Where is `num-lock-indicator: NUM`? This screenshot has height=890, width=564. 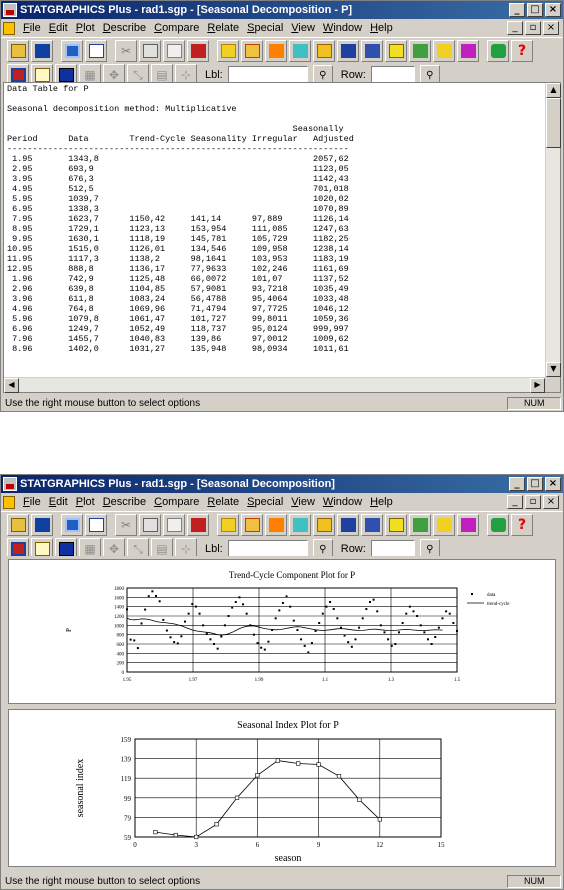 num-lock-indicator: NUM is located at coordinates (534, 881).